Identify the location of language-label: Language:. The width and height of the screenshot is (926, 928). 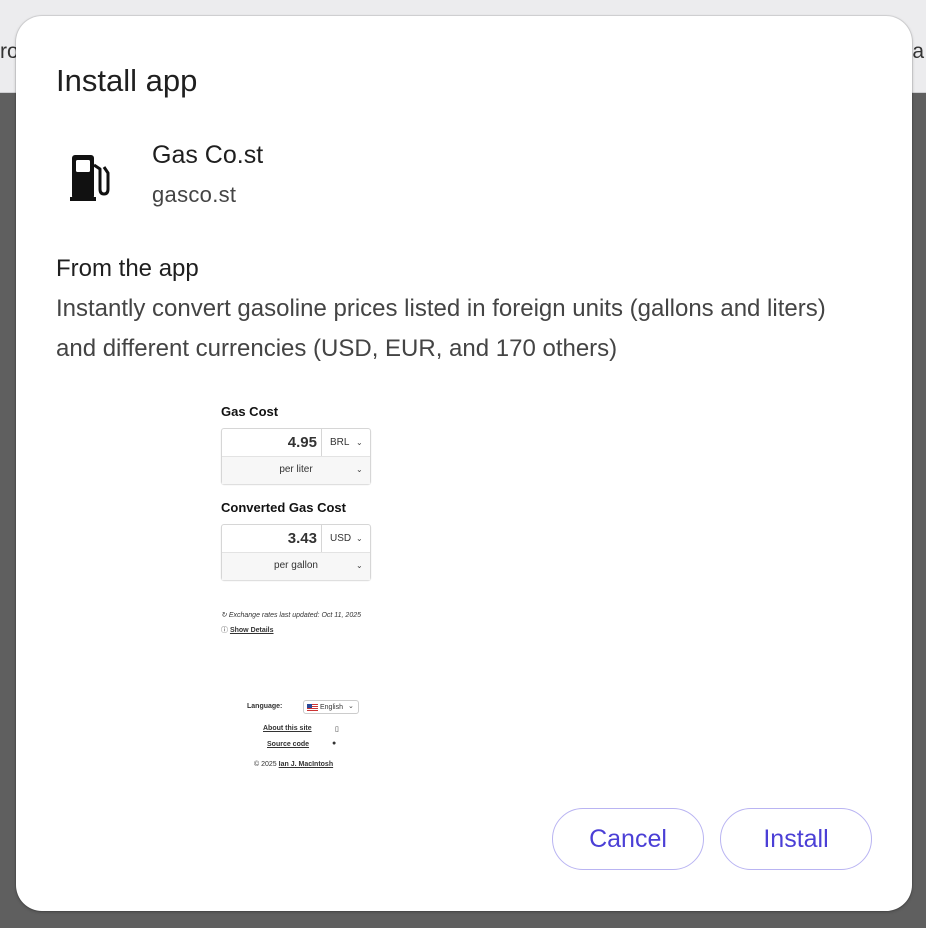
(265, 706).